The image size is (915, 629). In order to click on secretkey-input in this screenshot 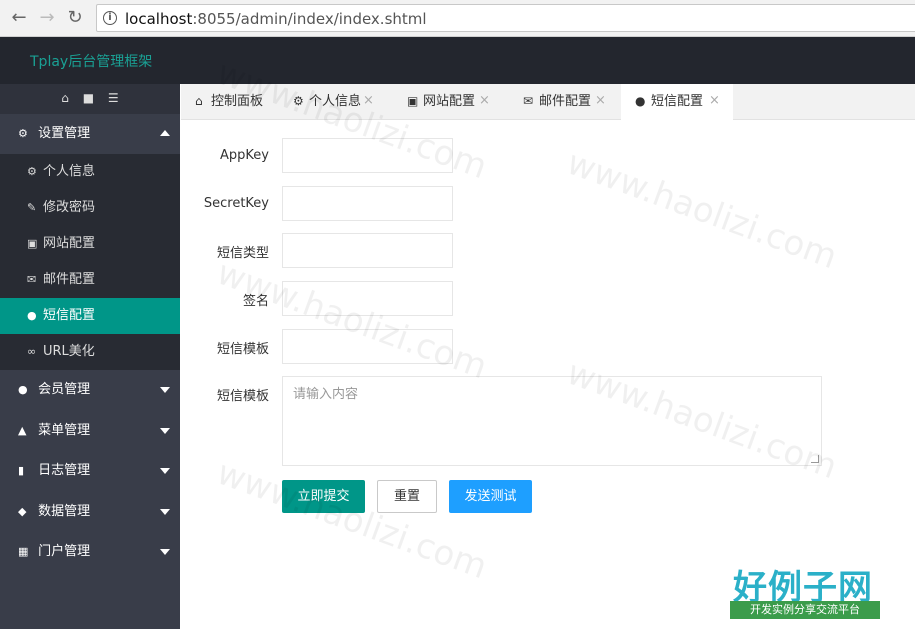, I will do `click(367, 203)`.